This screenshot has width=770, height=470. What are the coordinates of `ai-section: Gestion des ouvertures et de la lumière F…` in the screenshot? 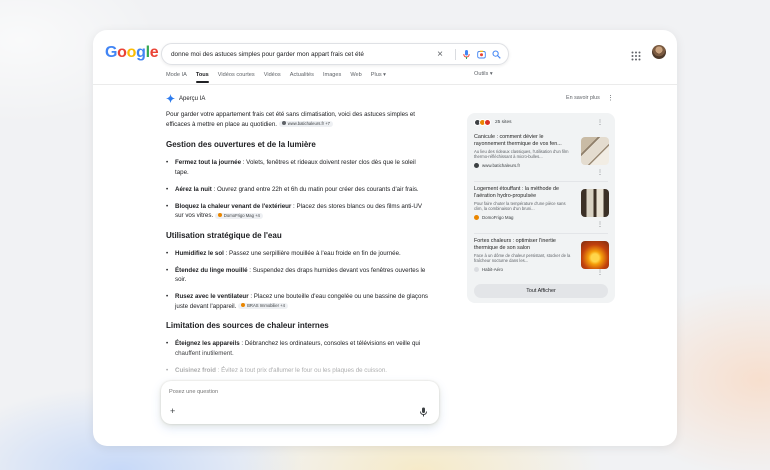 It's located at (298, 180).